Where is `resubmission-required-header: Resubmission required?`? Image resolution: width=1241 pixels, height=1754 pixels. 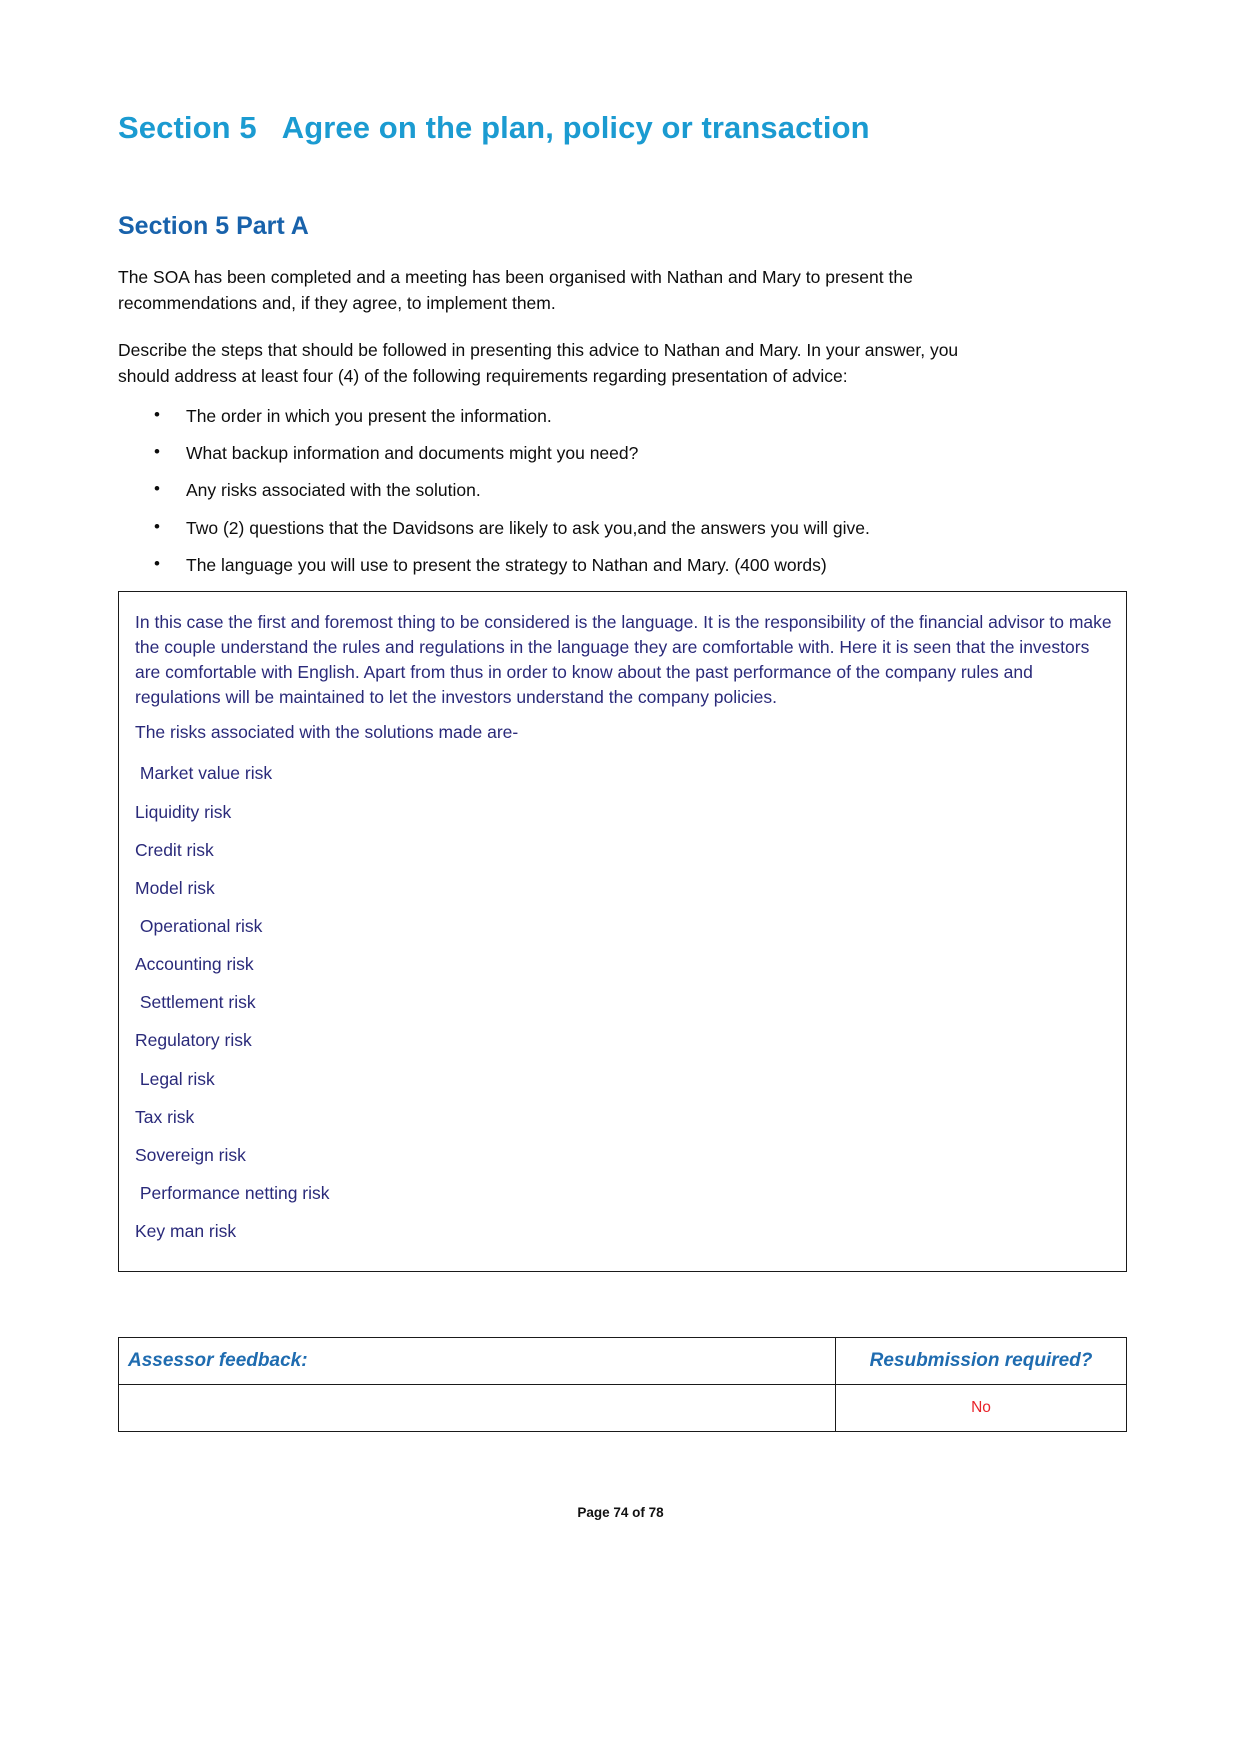
resubmission-required-header: Resubmission required? is located at coordinates (981, 1361).